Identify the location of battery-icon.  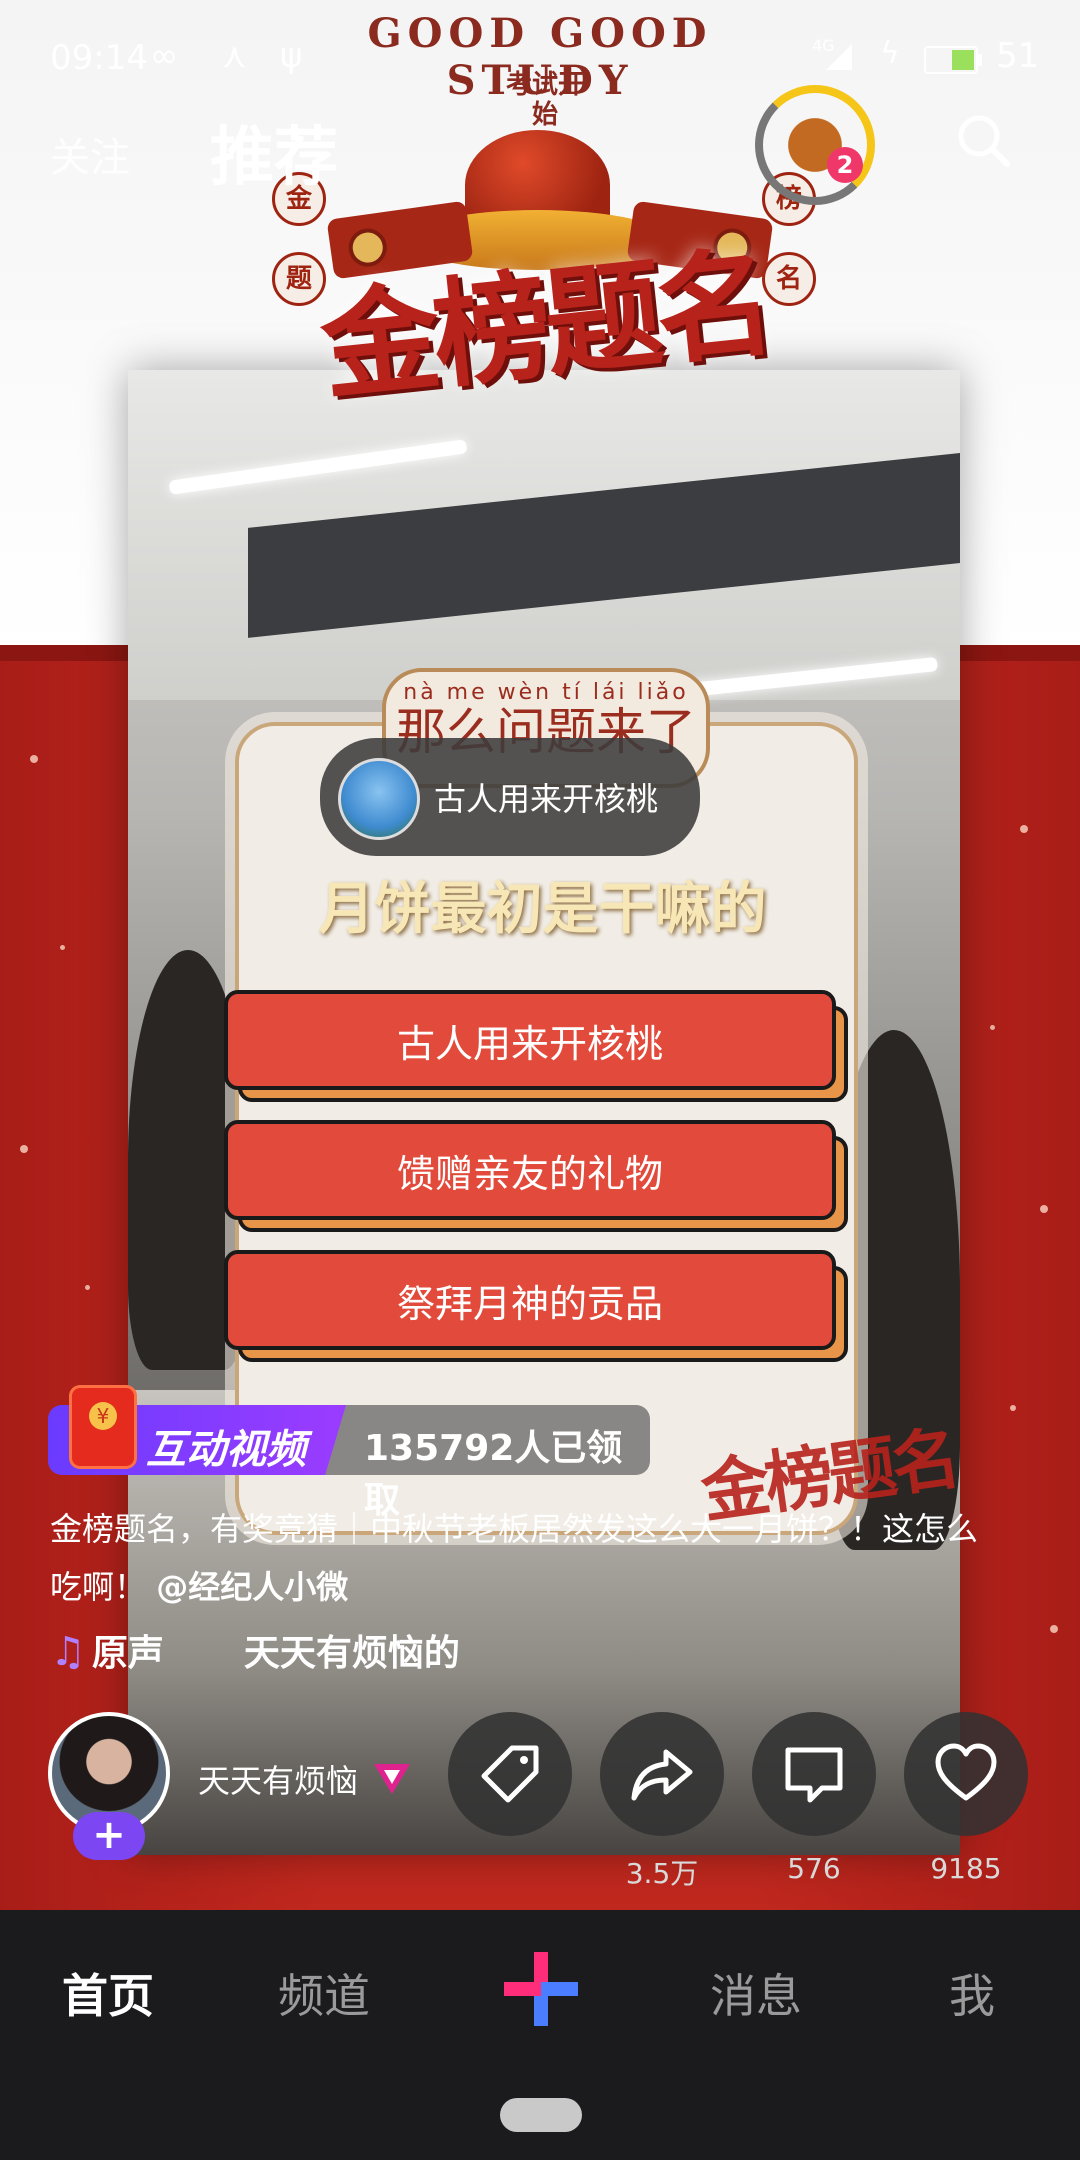
(953, 60).